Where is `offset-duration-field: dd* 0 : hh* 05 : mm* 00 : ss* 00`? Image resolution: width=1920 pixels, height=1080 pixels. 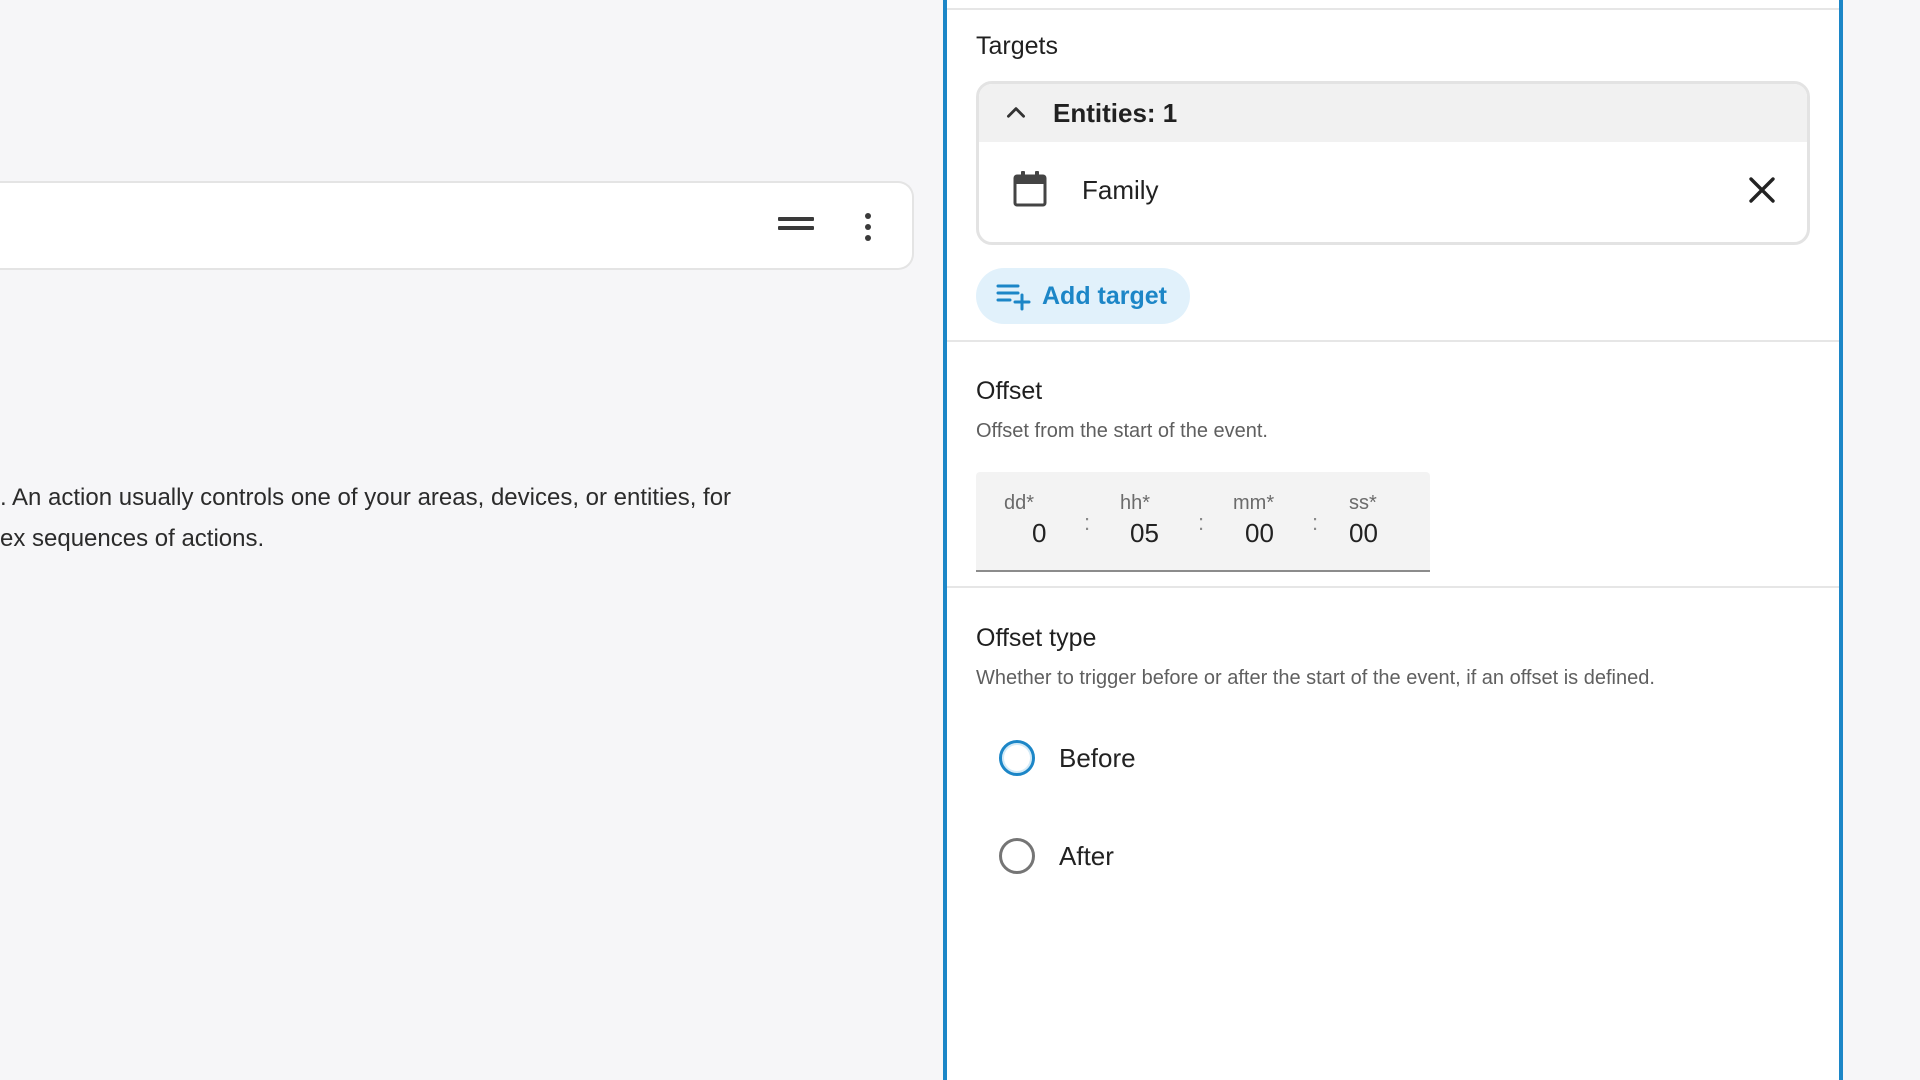
offset-duration-field: dd* 0 : hh* 05 : mm* 00 : ss* 00 is located at coordinates (1203, 522).